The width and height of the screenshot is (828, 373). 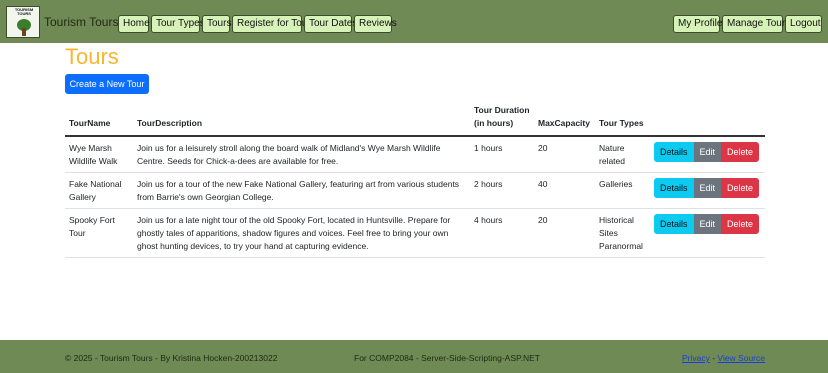 What do you see at coordinates (99, 154) in the screenshot?
I see `tour-name-cell: Wye Marsh Wildlife Walk` at bounding box center [99, 154].